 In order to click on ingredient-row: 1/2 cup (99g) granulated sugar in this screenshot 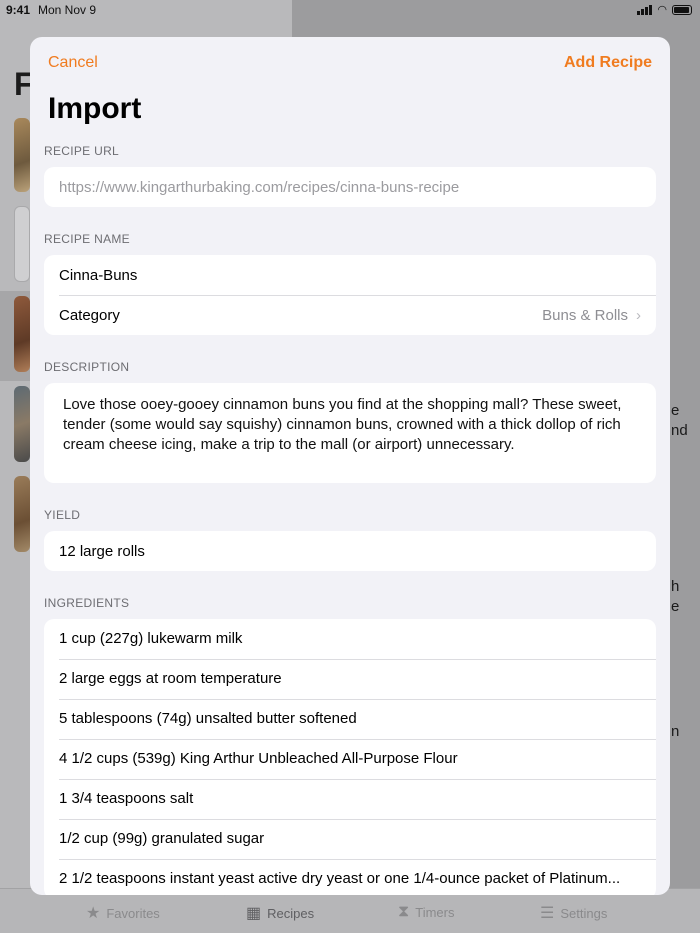, I will do `click(350, 839)`.